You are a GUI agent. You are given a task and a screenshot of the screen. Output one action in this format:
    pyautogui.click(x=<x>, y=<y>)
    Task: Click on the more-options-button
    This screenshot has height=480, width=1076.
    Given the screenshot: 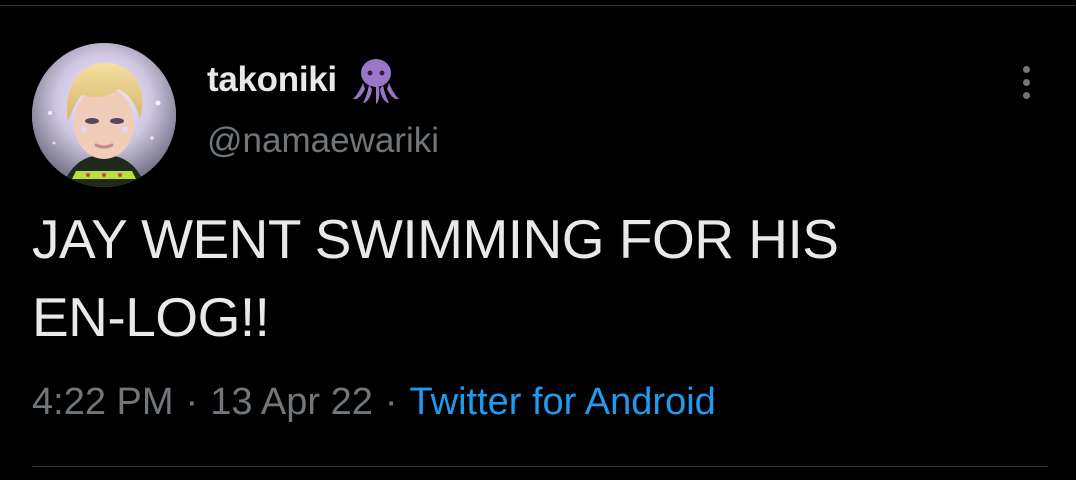 What is the action you would take?
    pyautogui.click(x=1026, y=82)
    